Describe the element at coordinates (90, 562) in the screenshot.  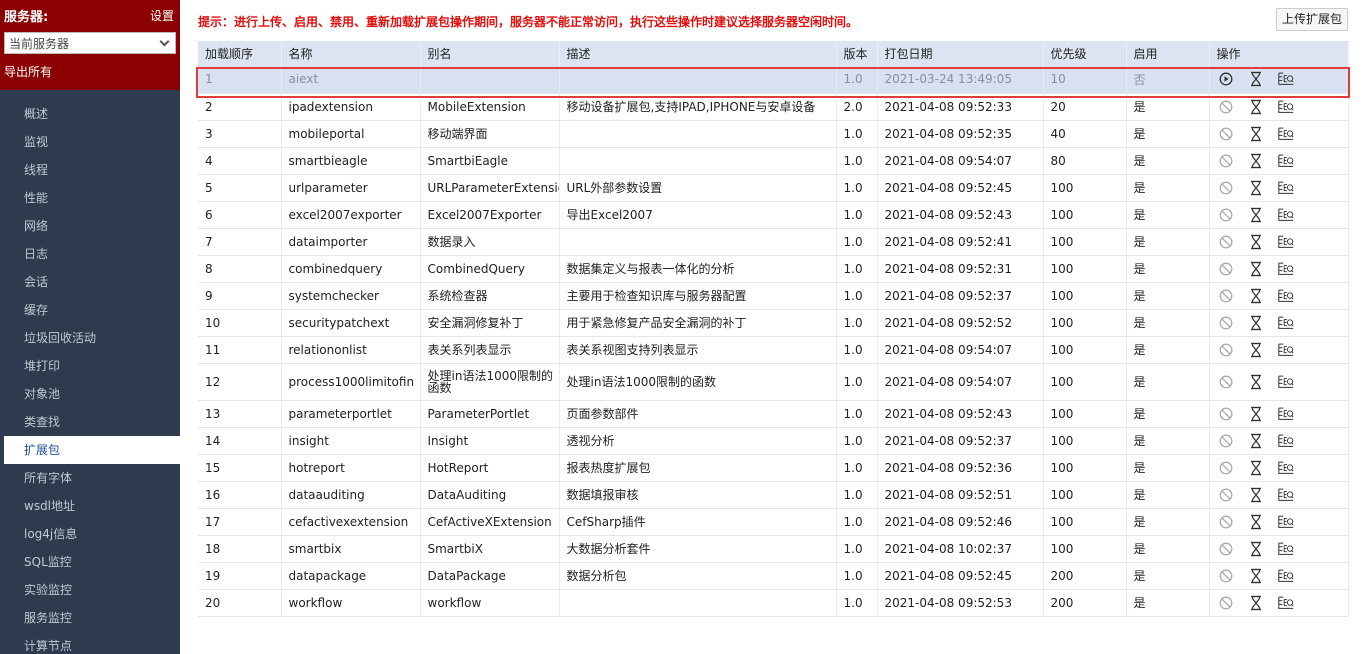
I see `sidebar-item-16: SQL监控` at that location.